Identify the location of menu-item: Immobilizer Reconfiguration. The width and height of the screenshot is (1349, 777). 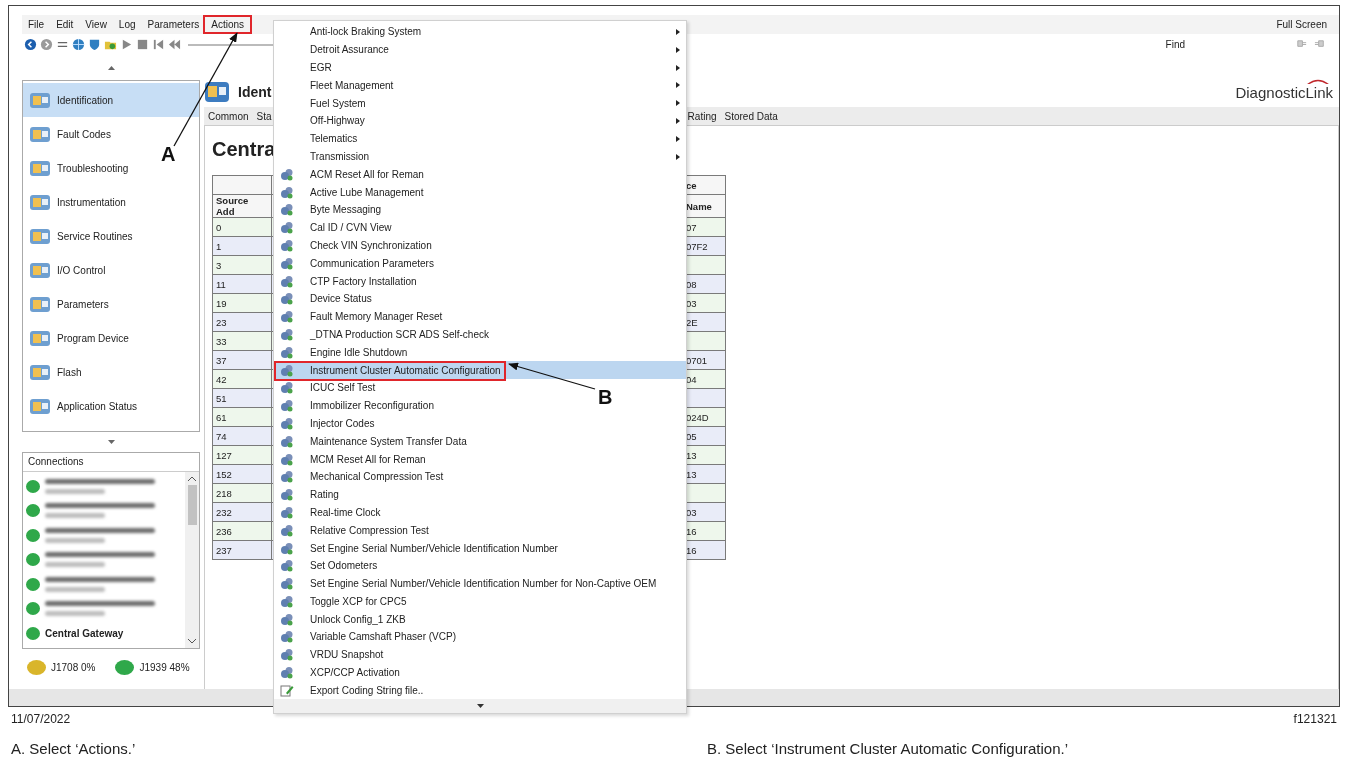
(358, 405).